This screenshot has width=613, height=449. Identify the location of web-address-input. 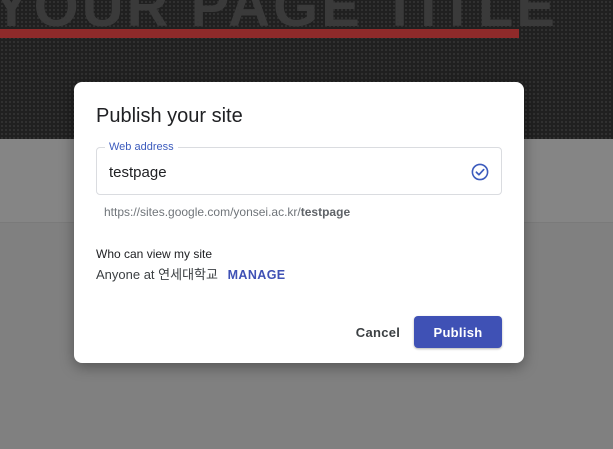
(279, 172).